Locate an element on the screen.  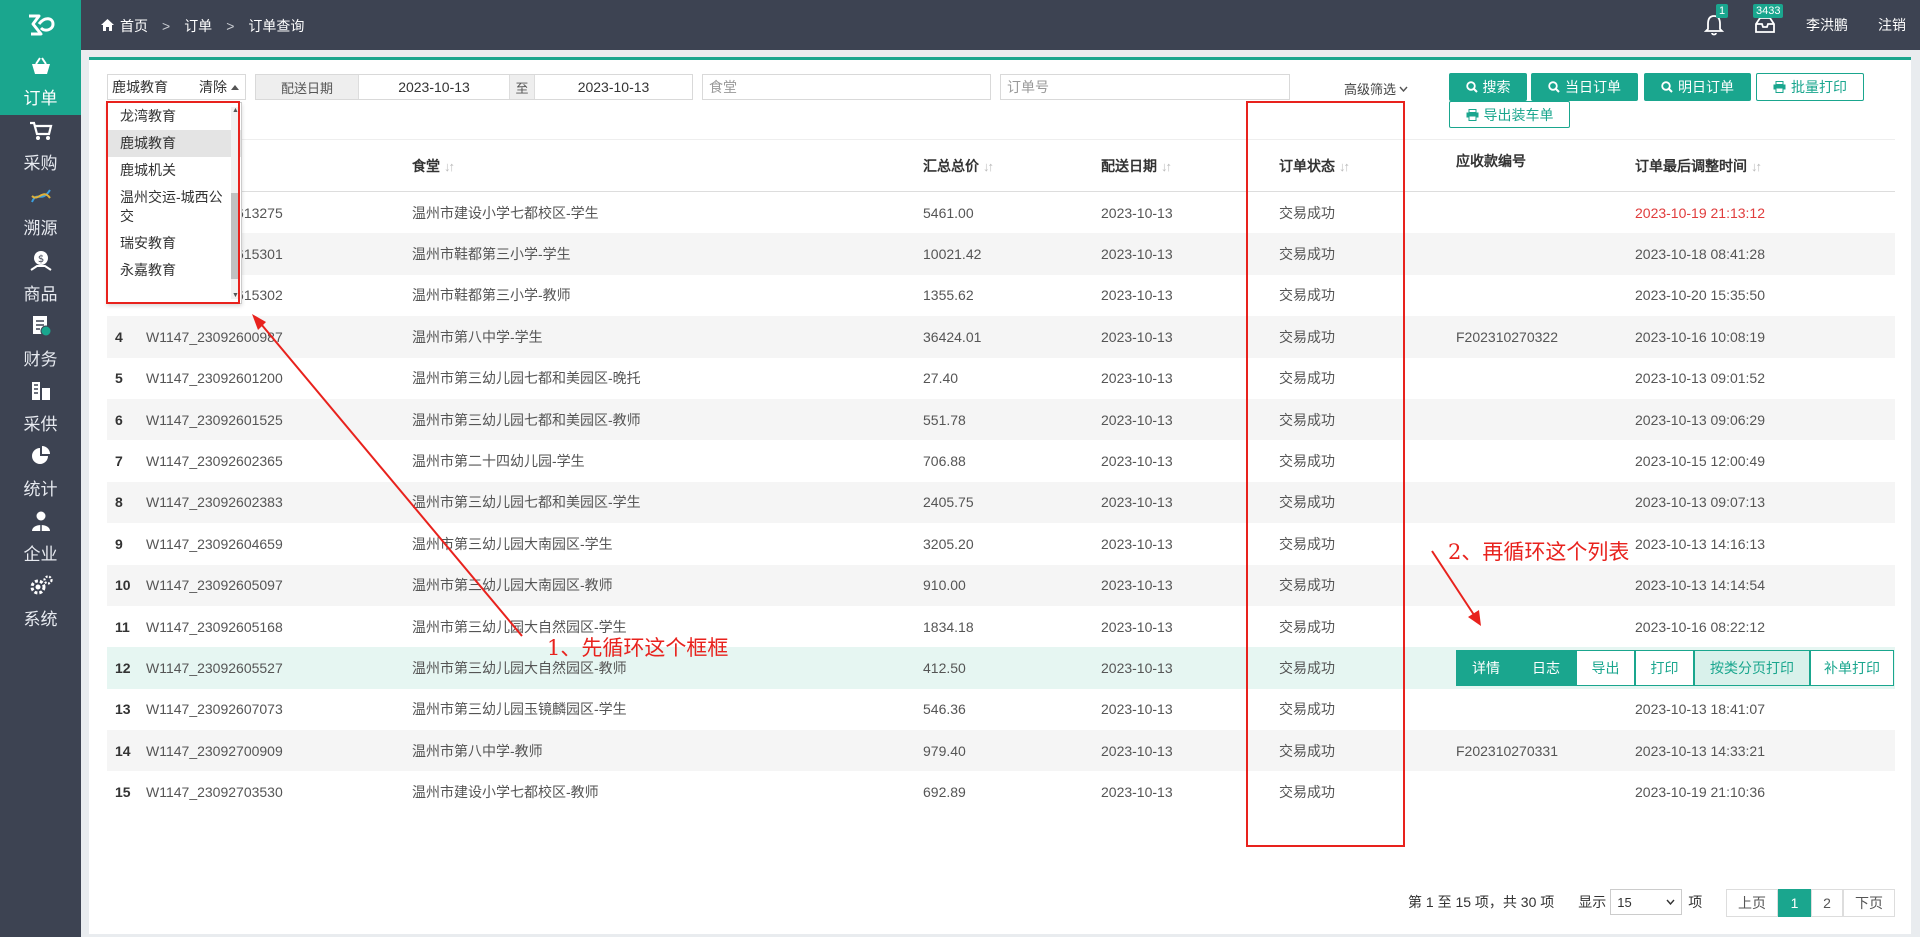
canteen-input: 食堂 is located at coordinates (846, 87).